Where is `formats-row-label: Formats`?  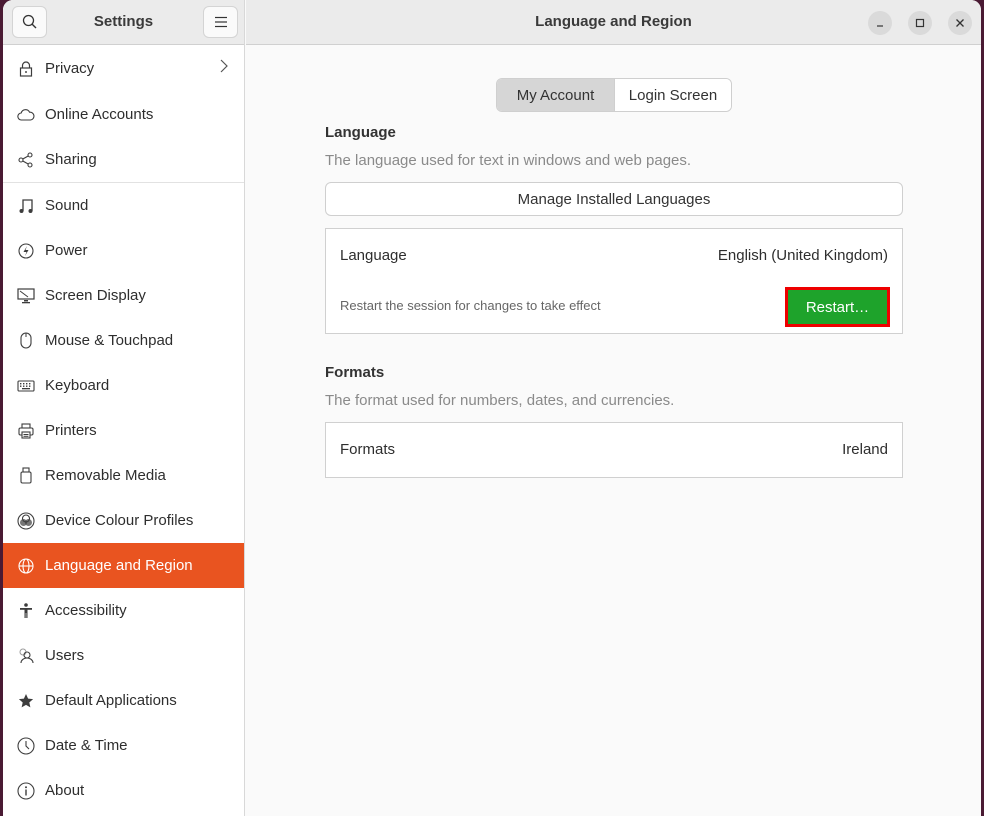
formats-row-label: Formats is located at coordinates (368, 449).